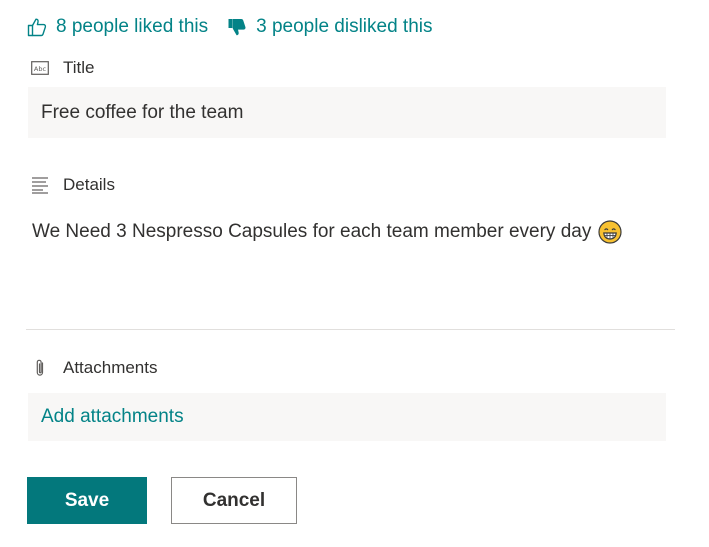  I want to click on details-label-text: Details, so click(89, 184).